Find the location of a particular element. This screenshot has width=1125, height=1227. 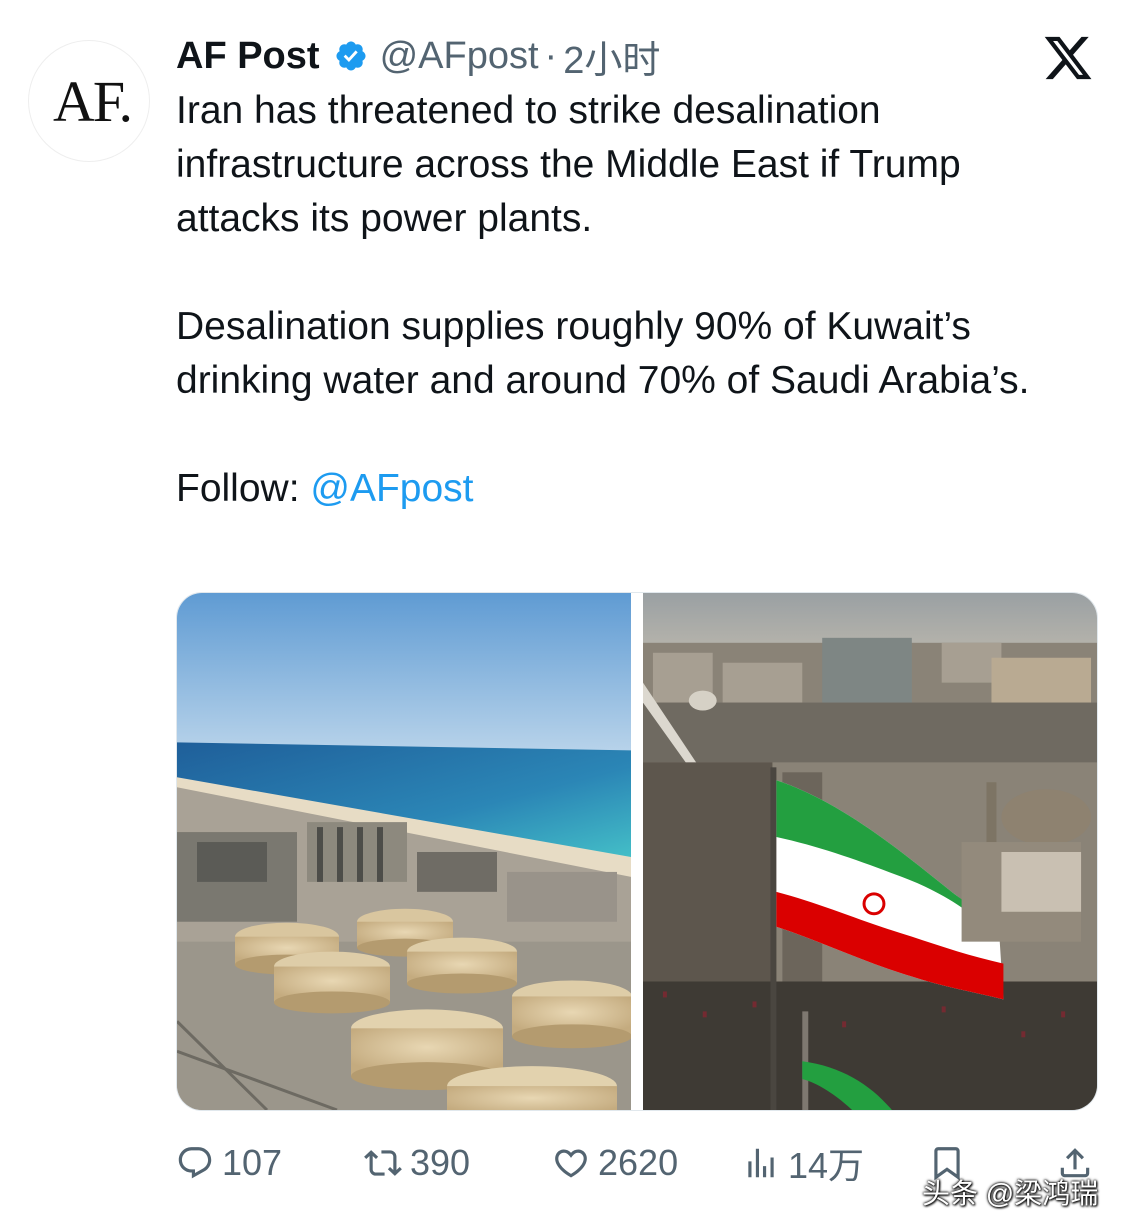

x-logo-icon is located at coordinates (1068, 58).